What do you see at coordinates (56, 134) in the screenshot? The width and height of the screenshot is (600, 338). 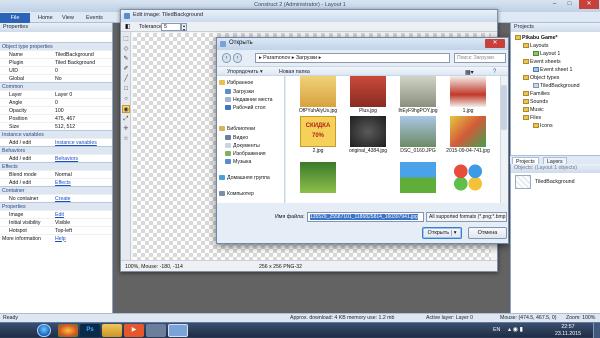 I see `section-instance-variables: Instance variables` at bounding box center [56, 134].